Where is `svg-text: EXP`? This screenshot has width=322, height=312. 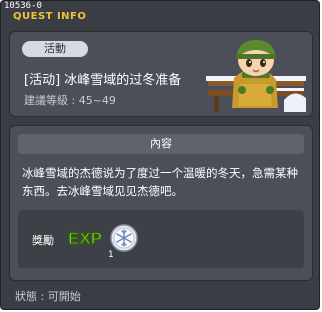
svg-text: EXP is located at coordinates (85, 238).